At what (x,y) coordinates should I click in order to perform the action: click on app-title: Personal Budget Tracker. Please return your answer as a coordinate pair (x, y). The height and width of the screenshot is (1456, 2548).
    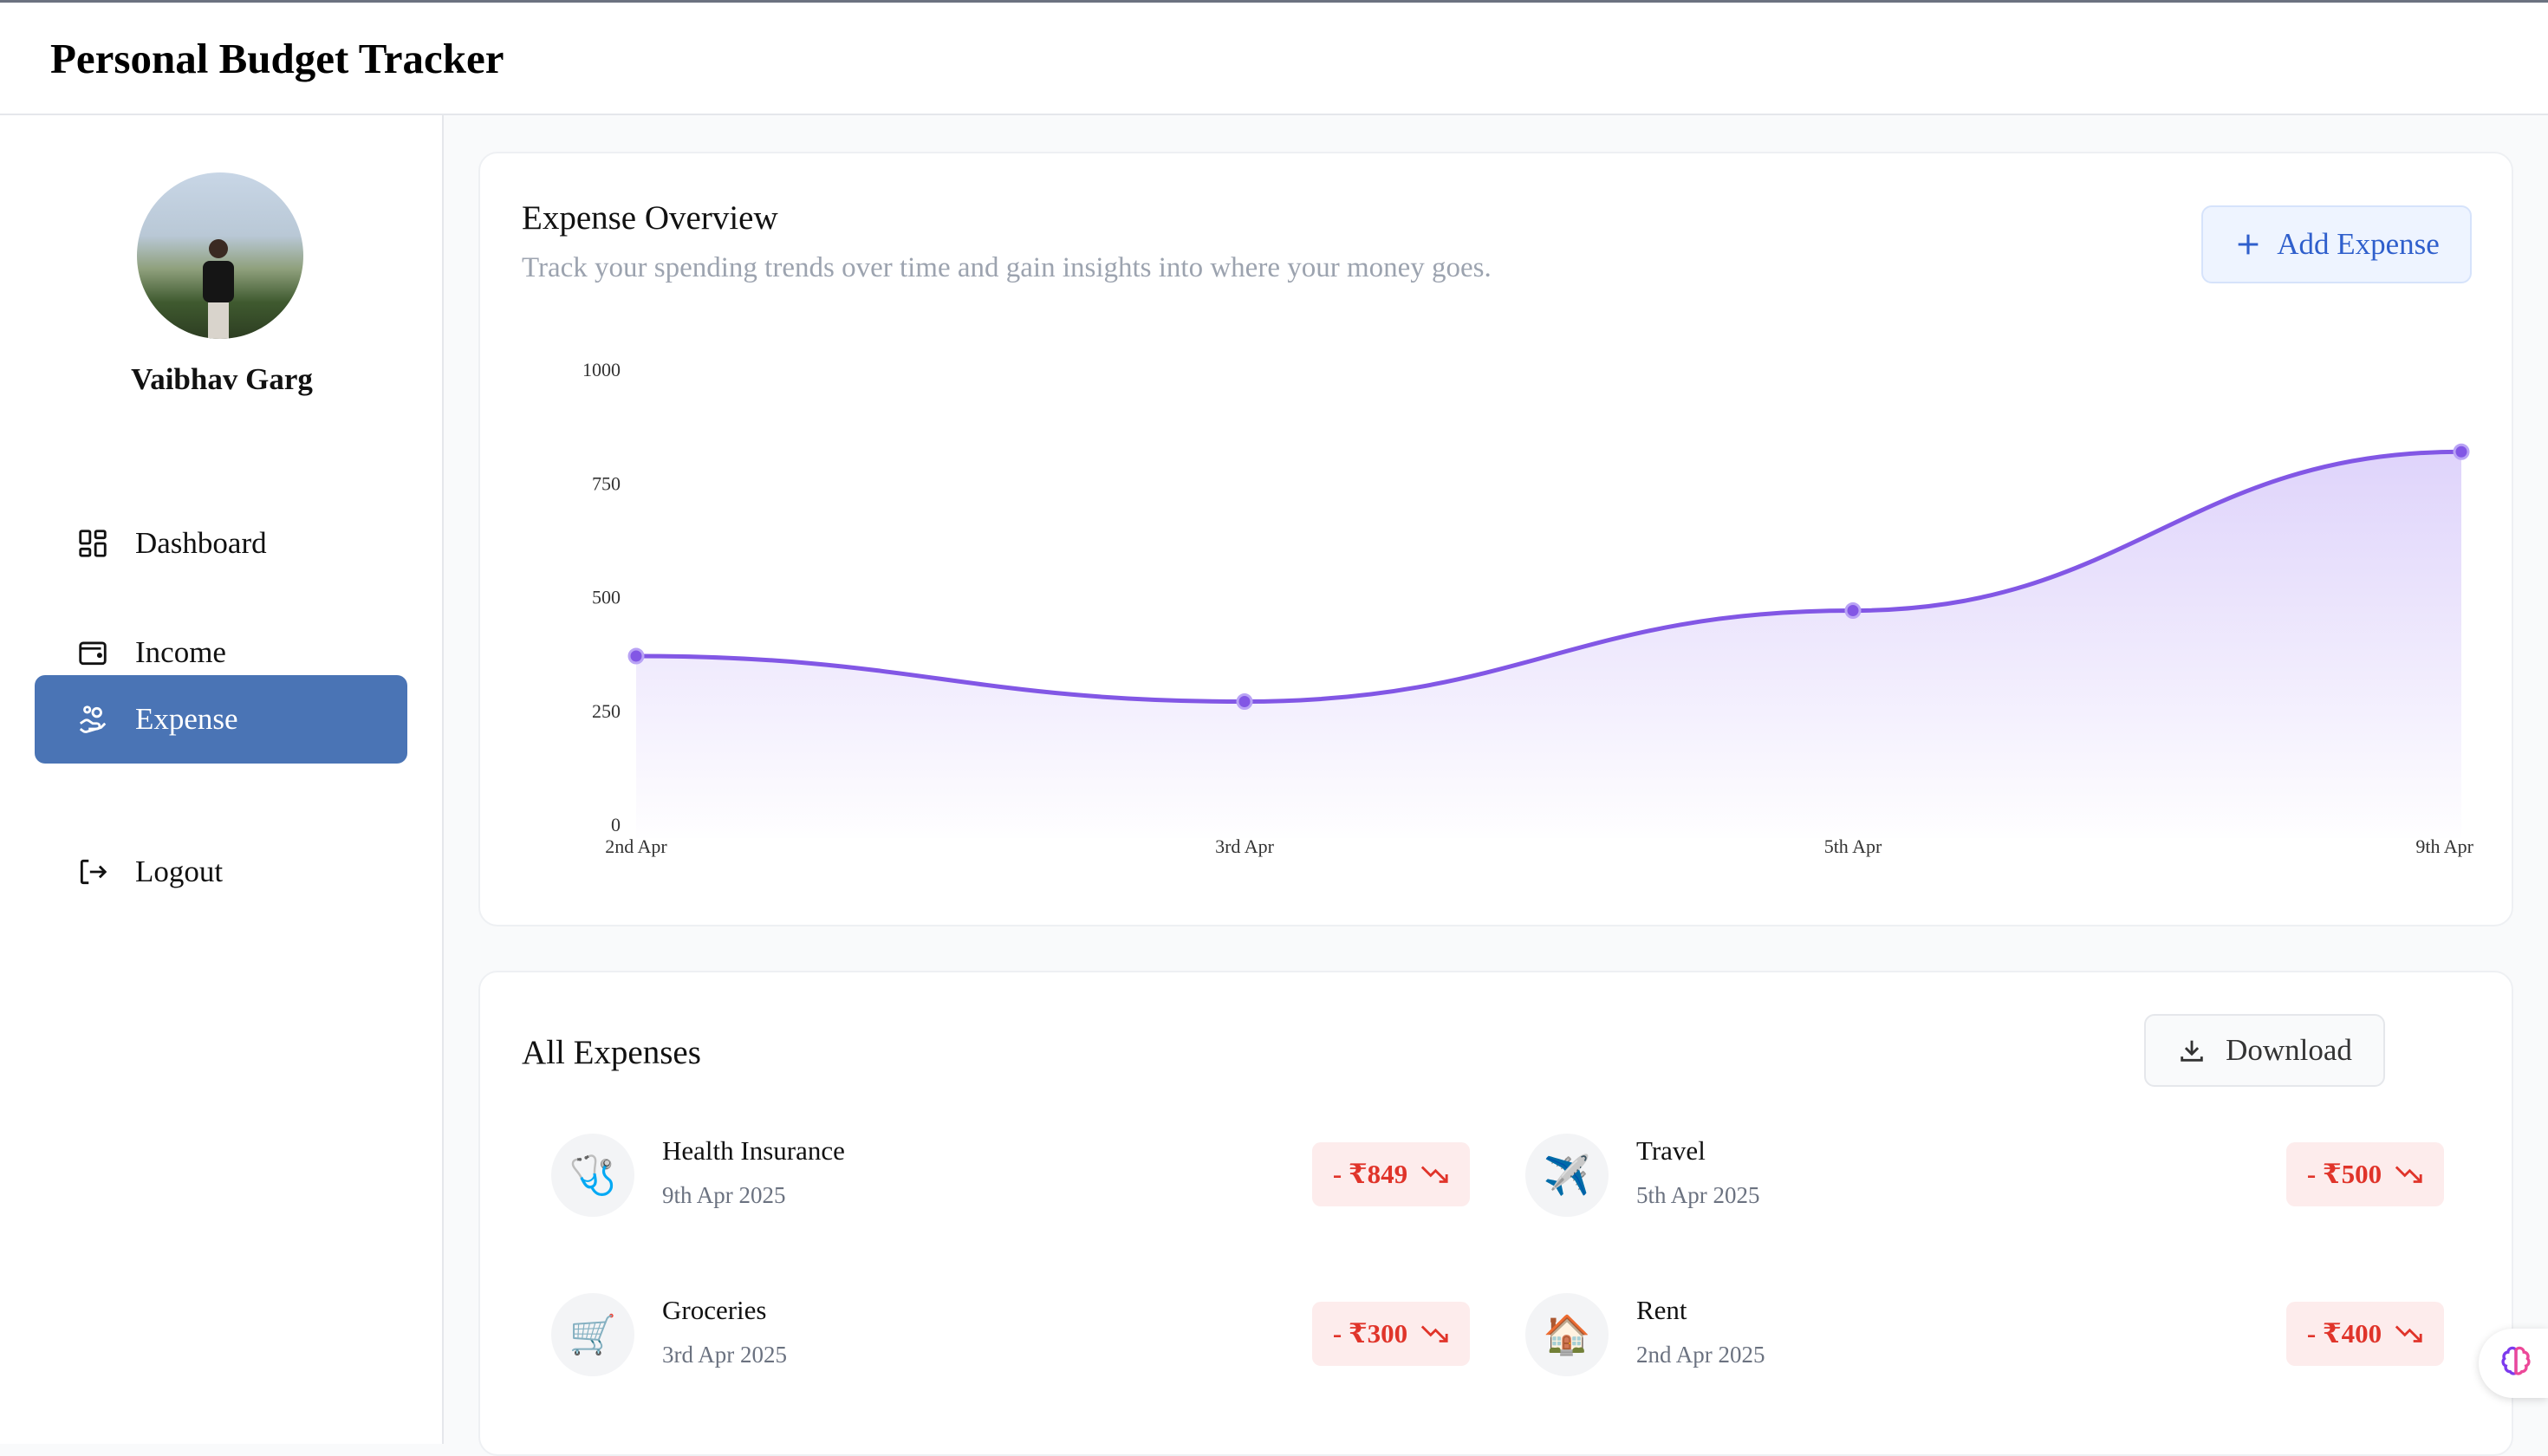
    Looking at the image, I should click on (277, 58).